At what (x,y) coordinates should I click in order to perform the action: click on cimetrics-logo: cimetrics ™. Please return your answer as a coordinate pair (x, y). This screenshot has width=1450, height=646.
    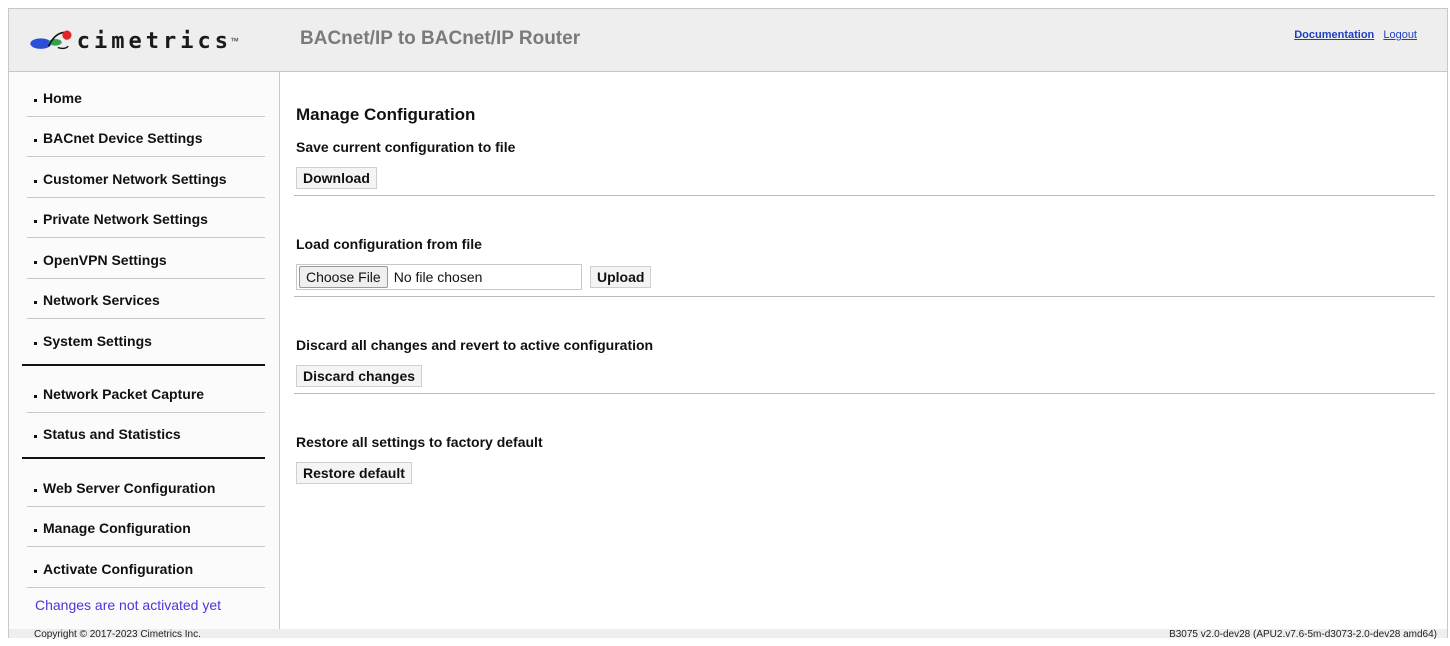
    Looking at the image, I should click on (134, 41).